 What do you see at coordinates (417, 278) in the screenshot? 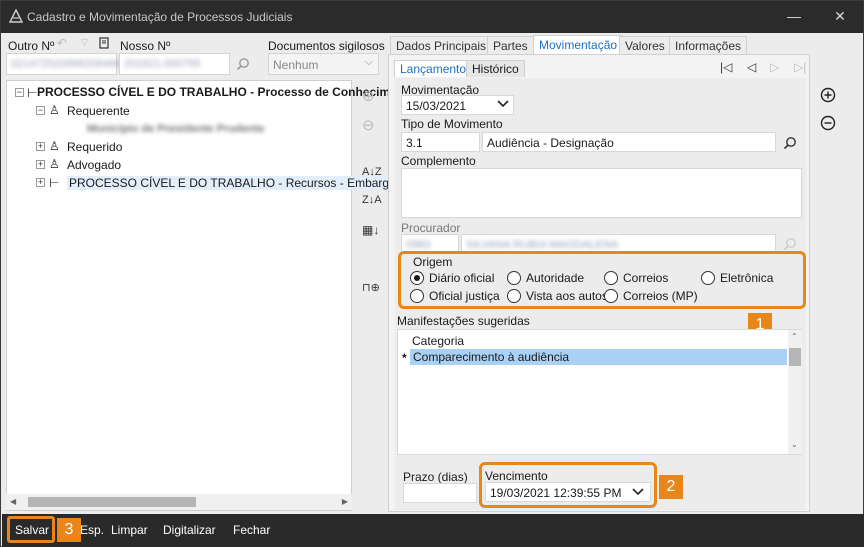
I see `radio-diario-oficial` at bounding box center [417, 278].